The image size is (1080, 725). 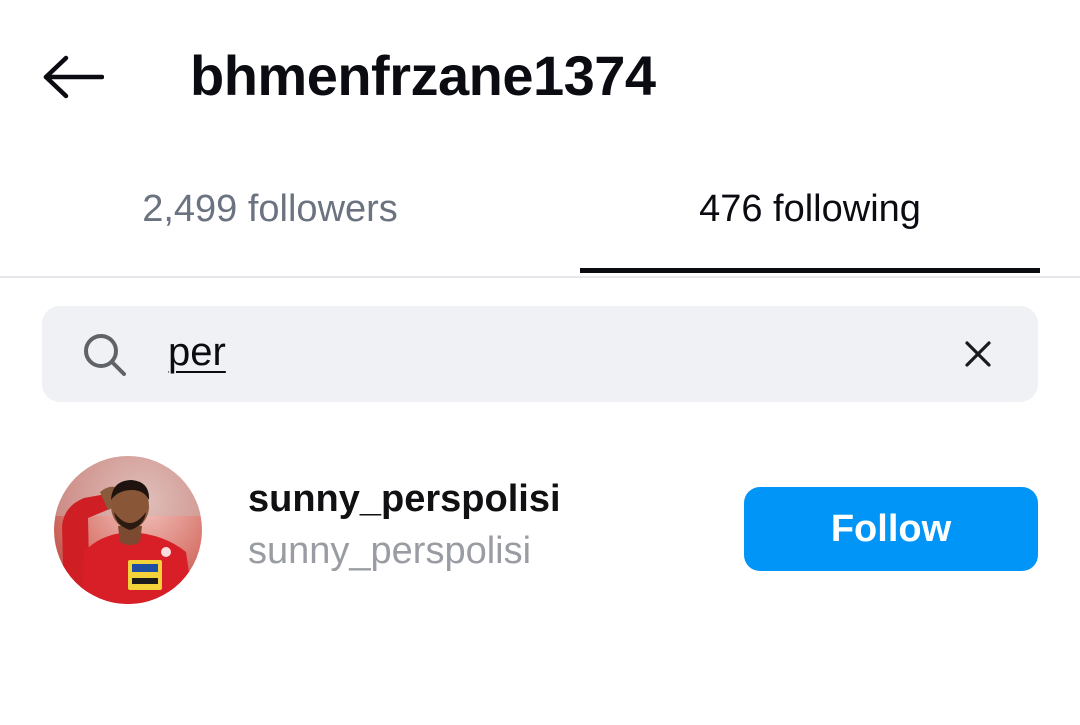 I want to click on avatar, so click(x=128, y=530).